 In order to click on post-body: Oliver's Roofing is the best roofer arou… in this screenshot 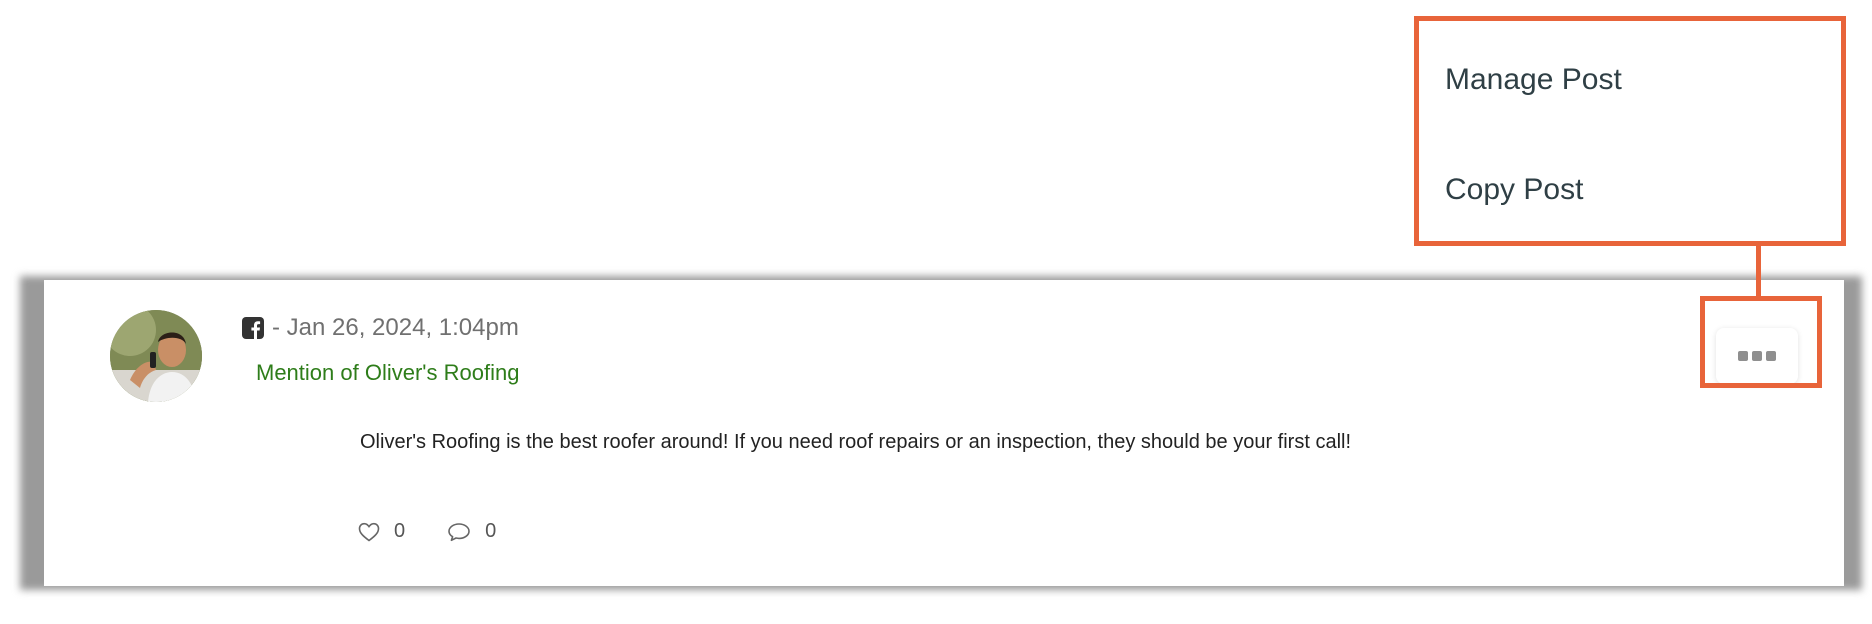, I will do `click(856, 442)`.